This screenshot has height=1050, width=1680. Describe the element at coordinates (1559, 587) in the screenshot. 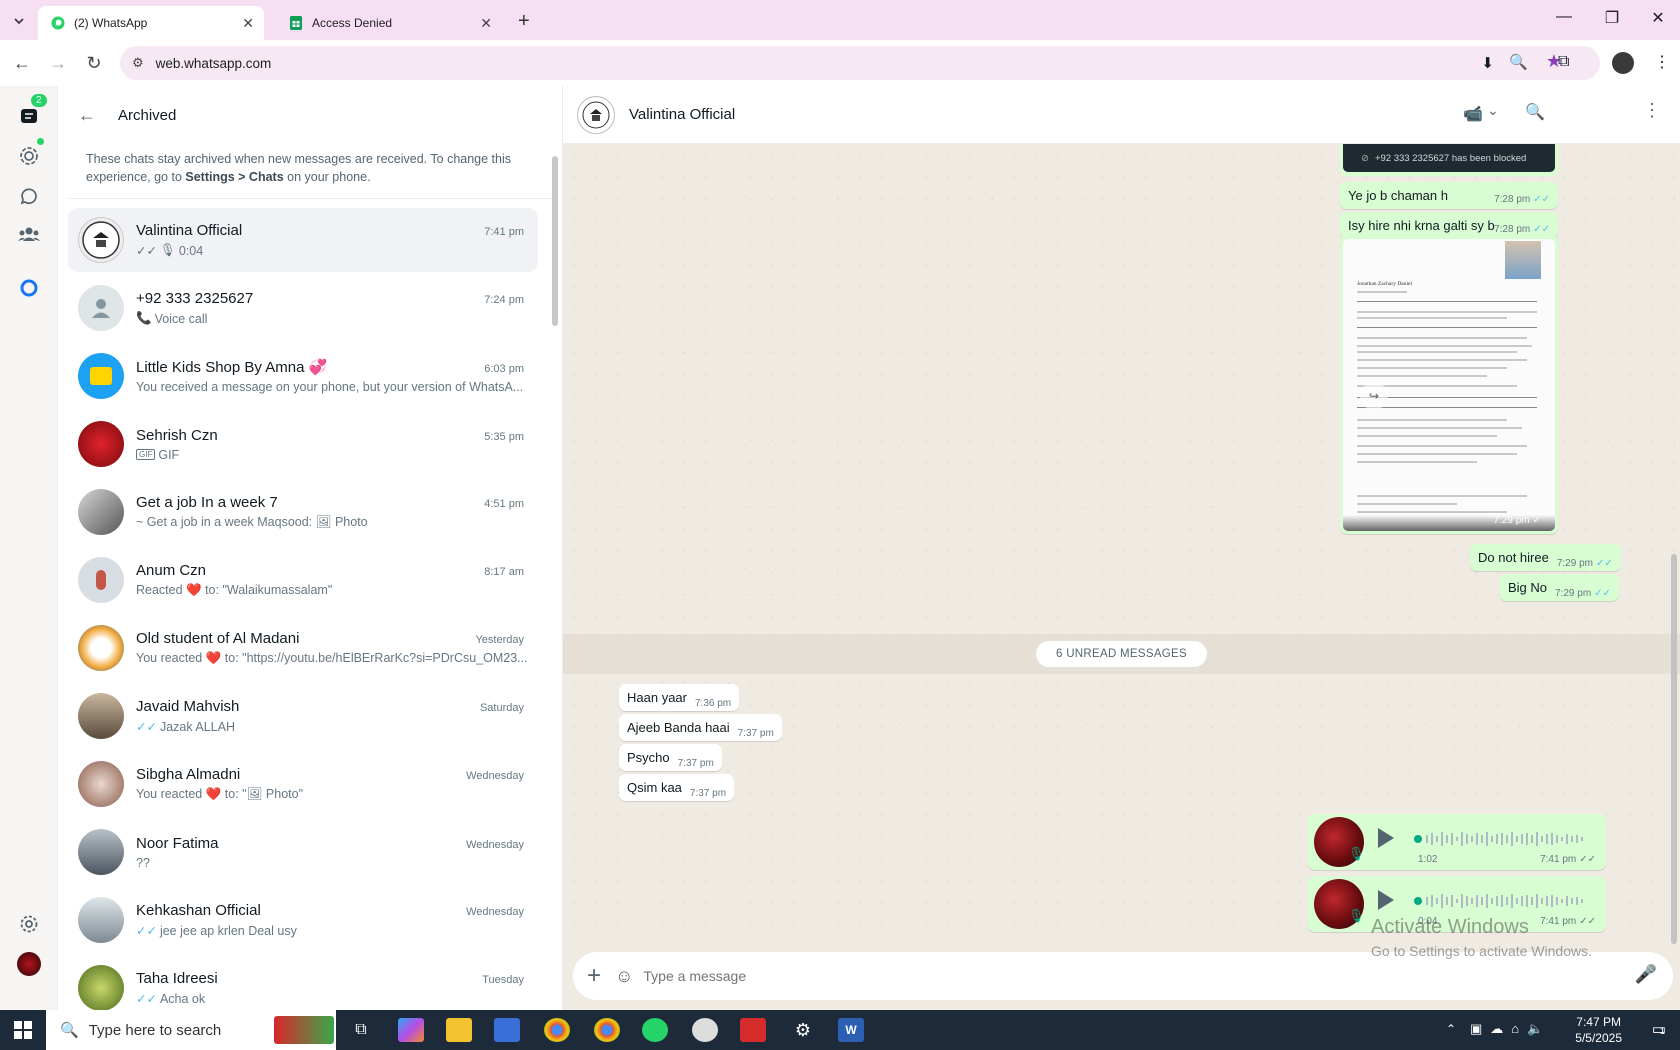

I see `message-bubble: Big No 7:29 pm ✓✓` at that location.